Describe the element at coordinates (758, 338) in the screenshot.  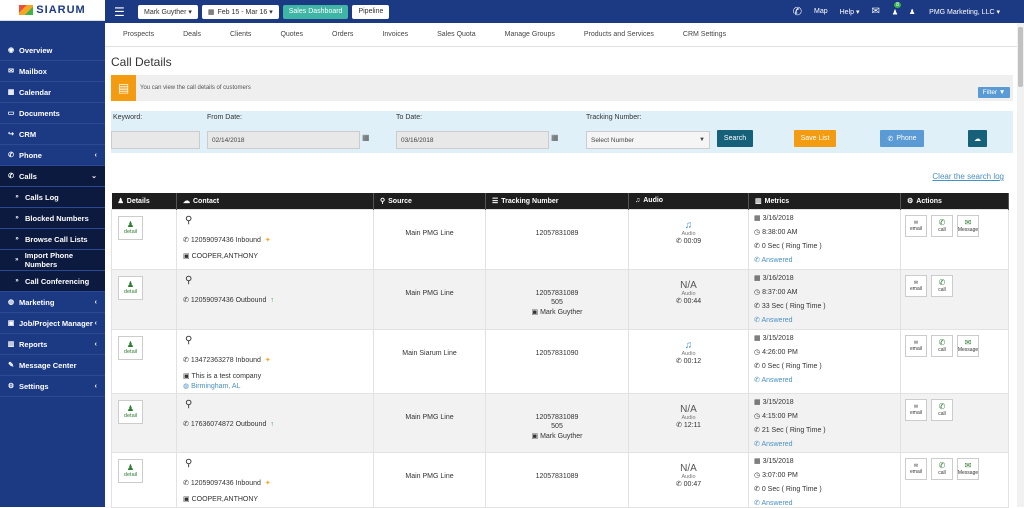
I see `calendar-icon: ▦` at that location.